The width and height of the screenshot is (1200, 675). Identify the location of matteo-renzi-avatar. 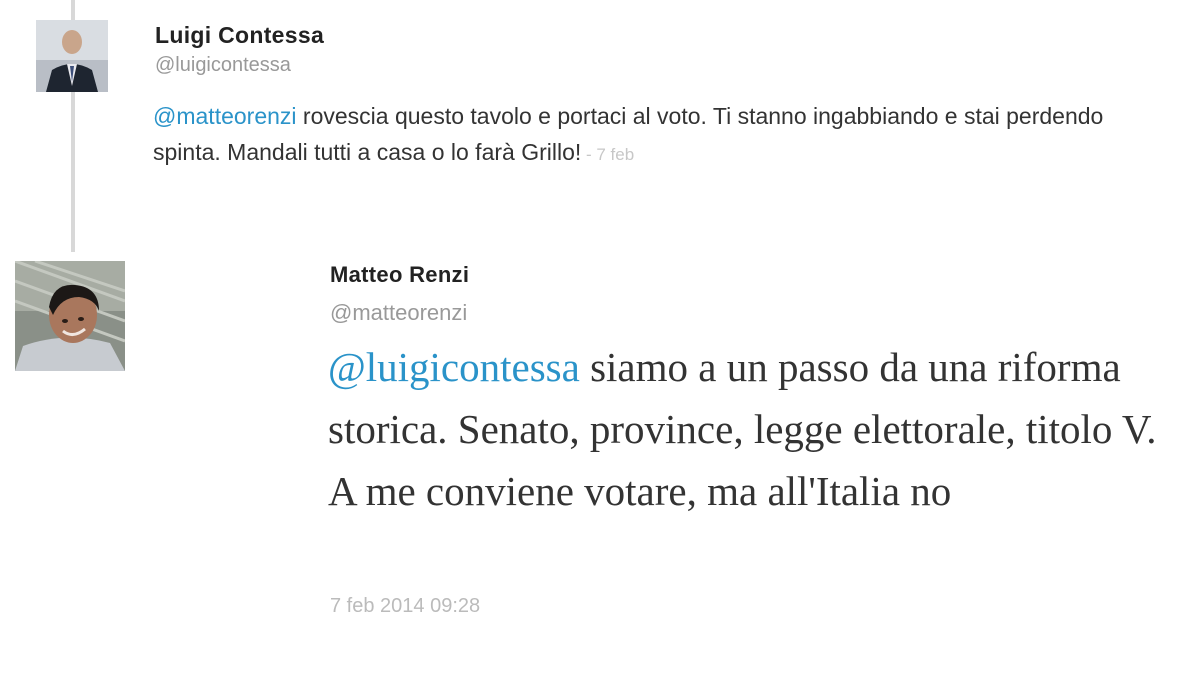
(70, 316).